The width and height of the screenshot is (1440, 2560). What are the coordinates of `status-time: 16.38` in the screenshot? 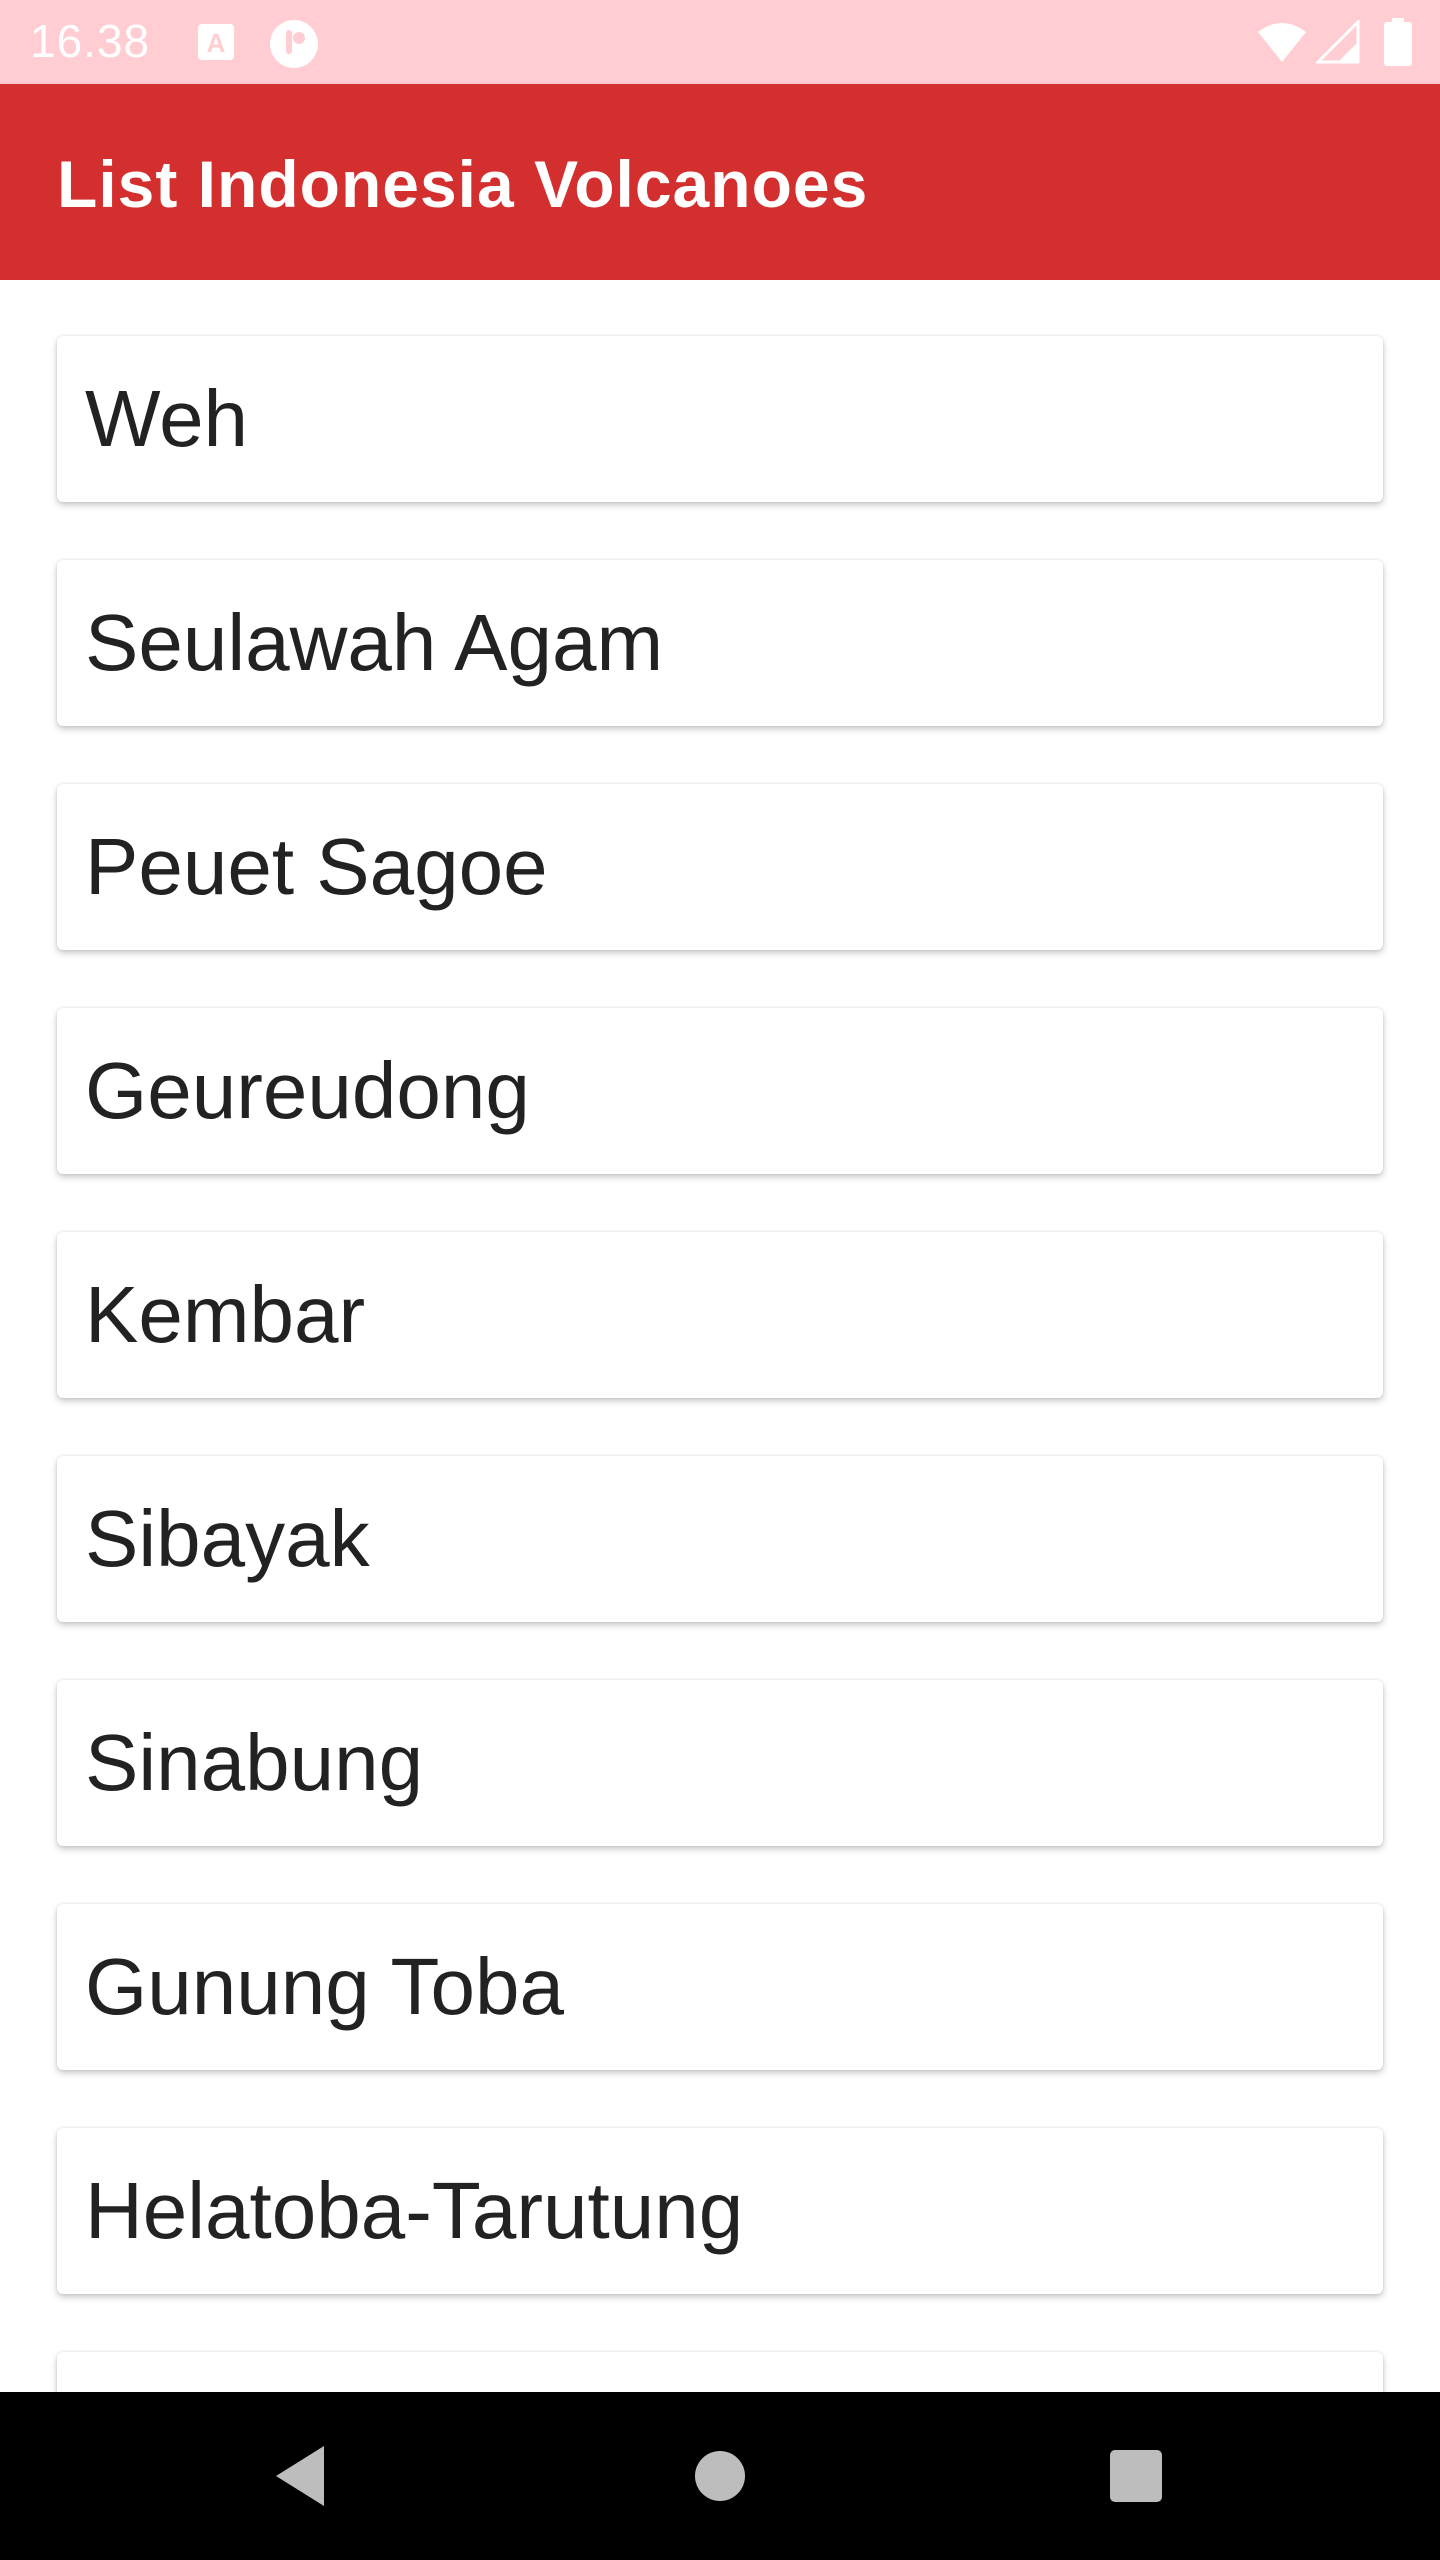 It's located at (90, 41).